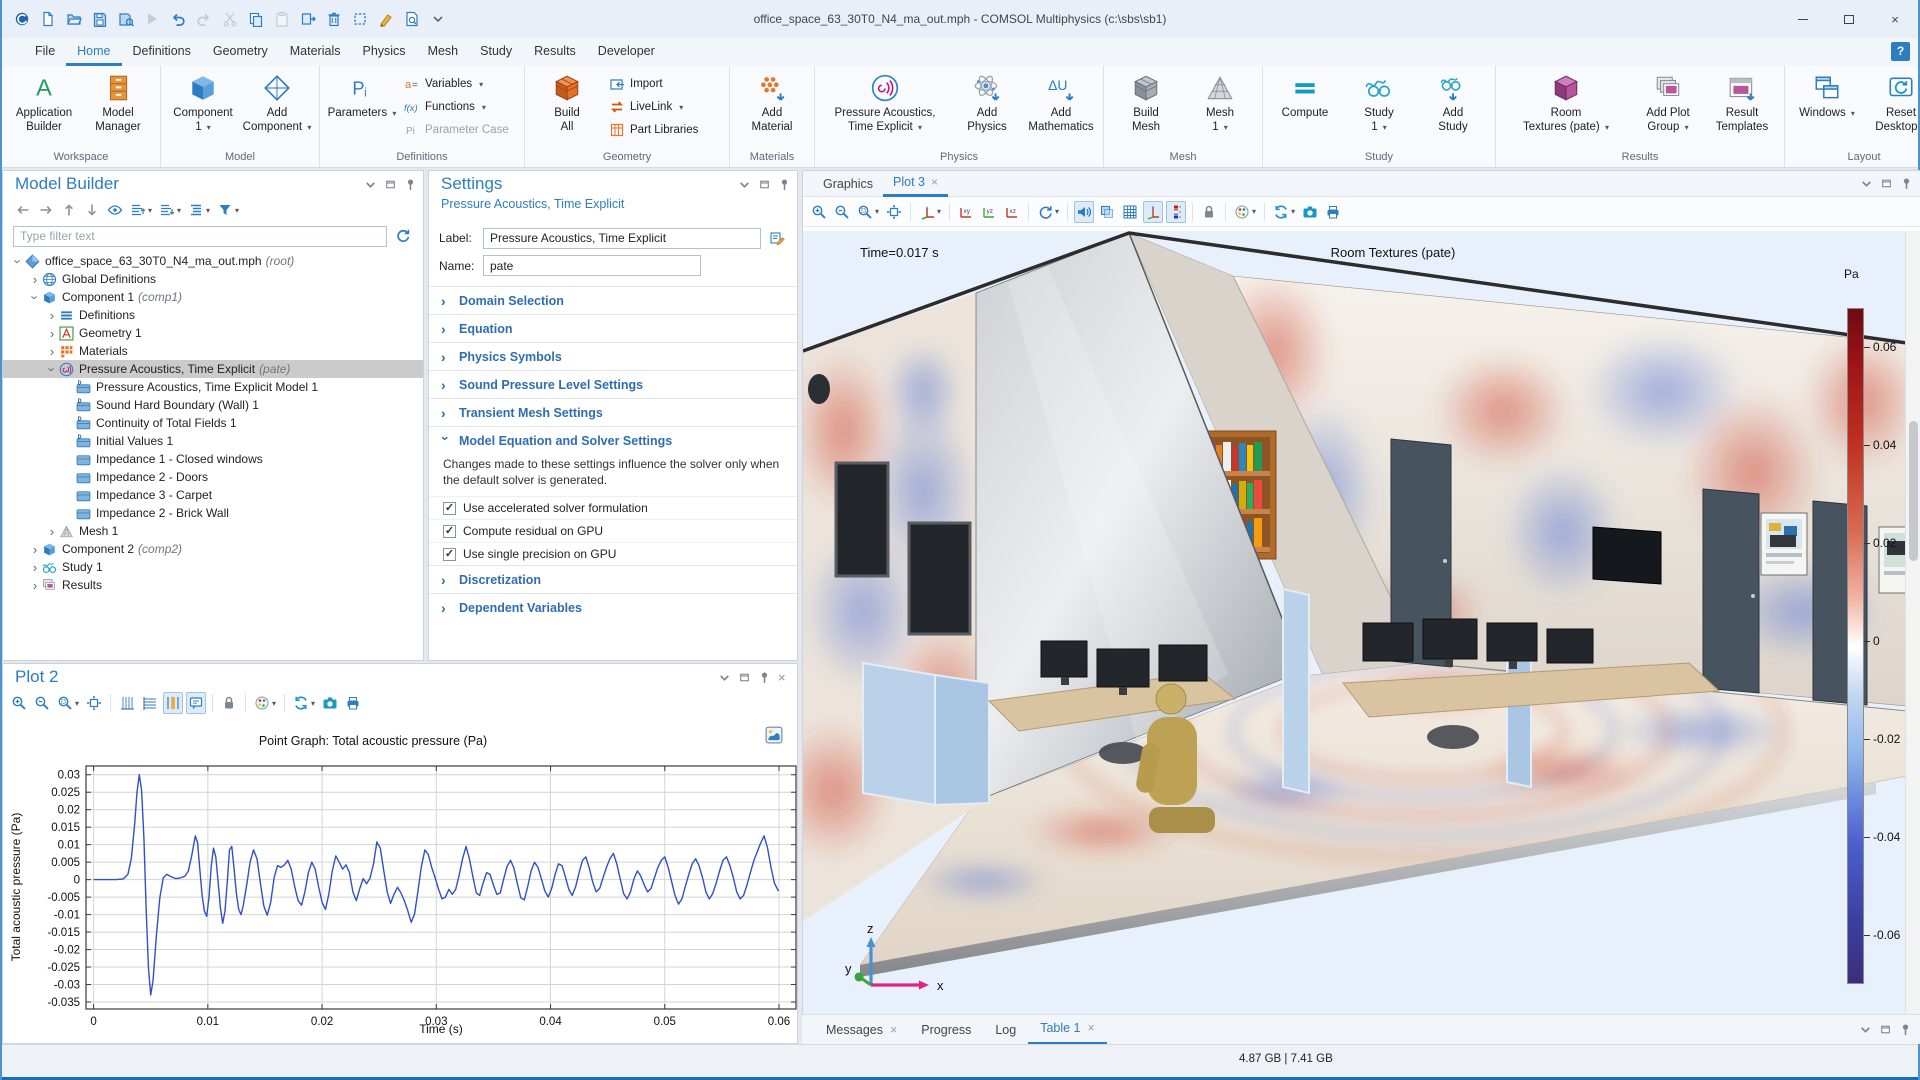  Describe the element at coordinates (162, 52) in the screenshot. I see `menu-item-definitions: Definitions` at that location.